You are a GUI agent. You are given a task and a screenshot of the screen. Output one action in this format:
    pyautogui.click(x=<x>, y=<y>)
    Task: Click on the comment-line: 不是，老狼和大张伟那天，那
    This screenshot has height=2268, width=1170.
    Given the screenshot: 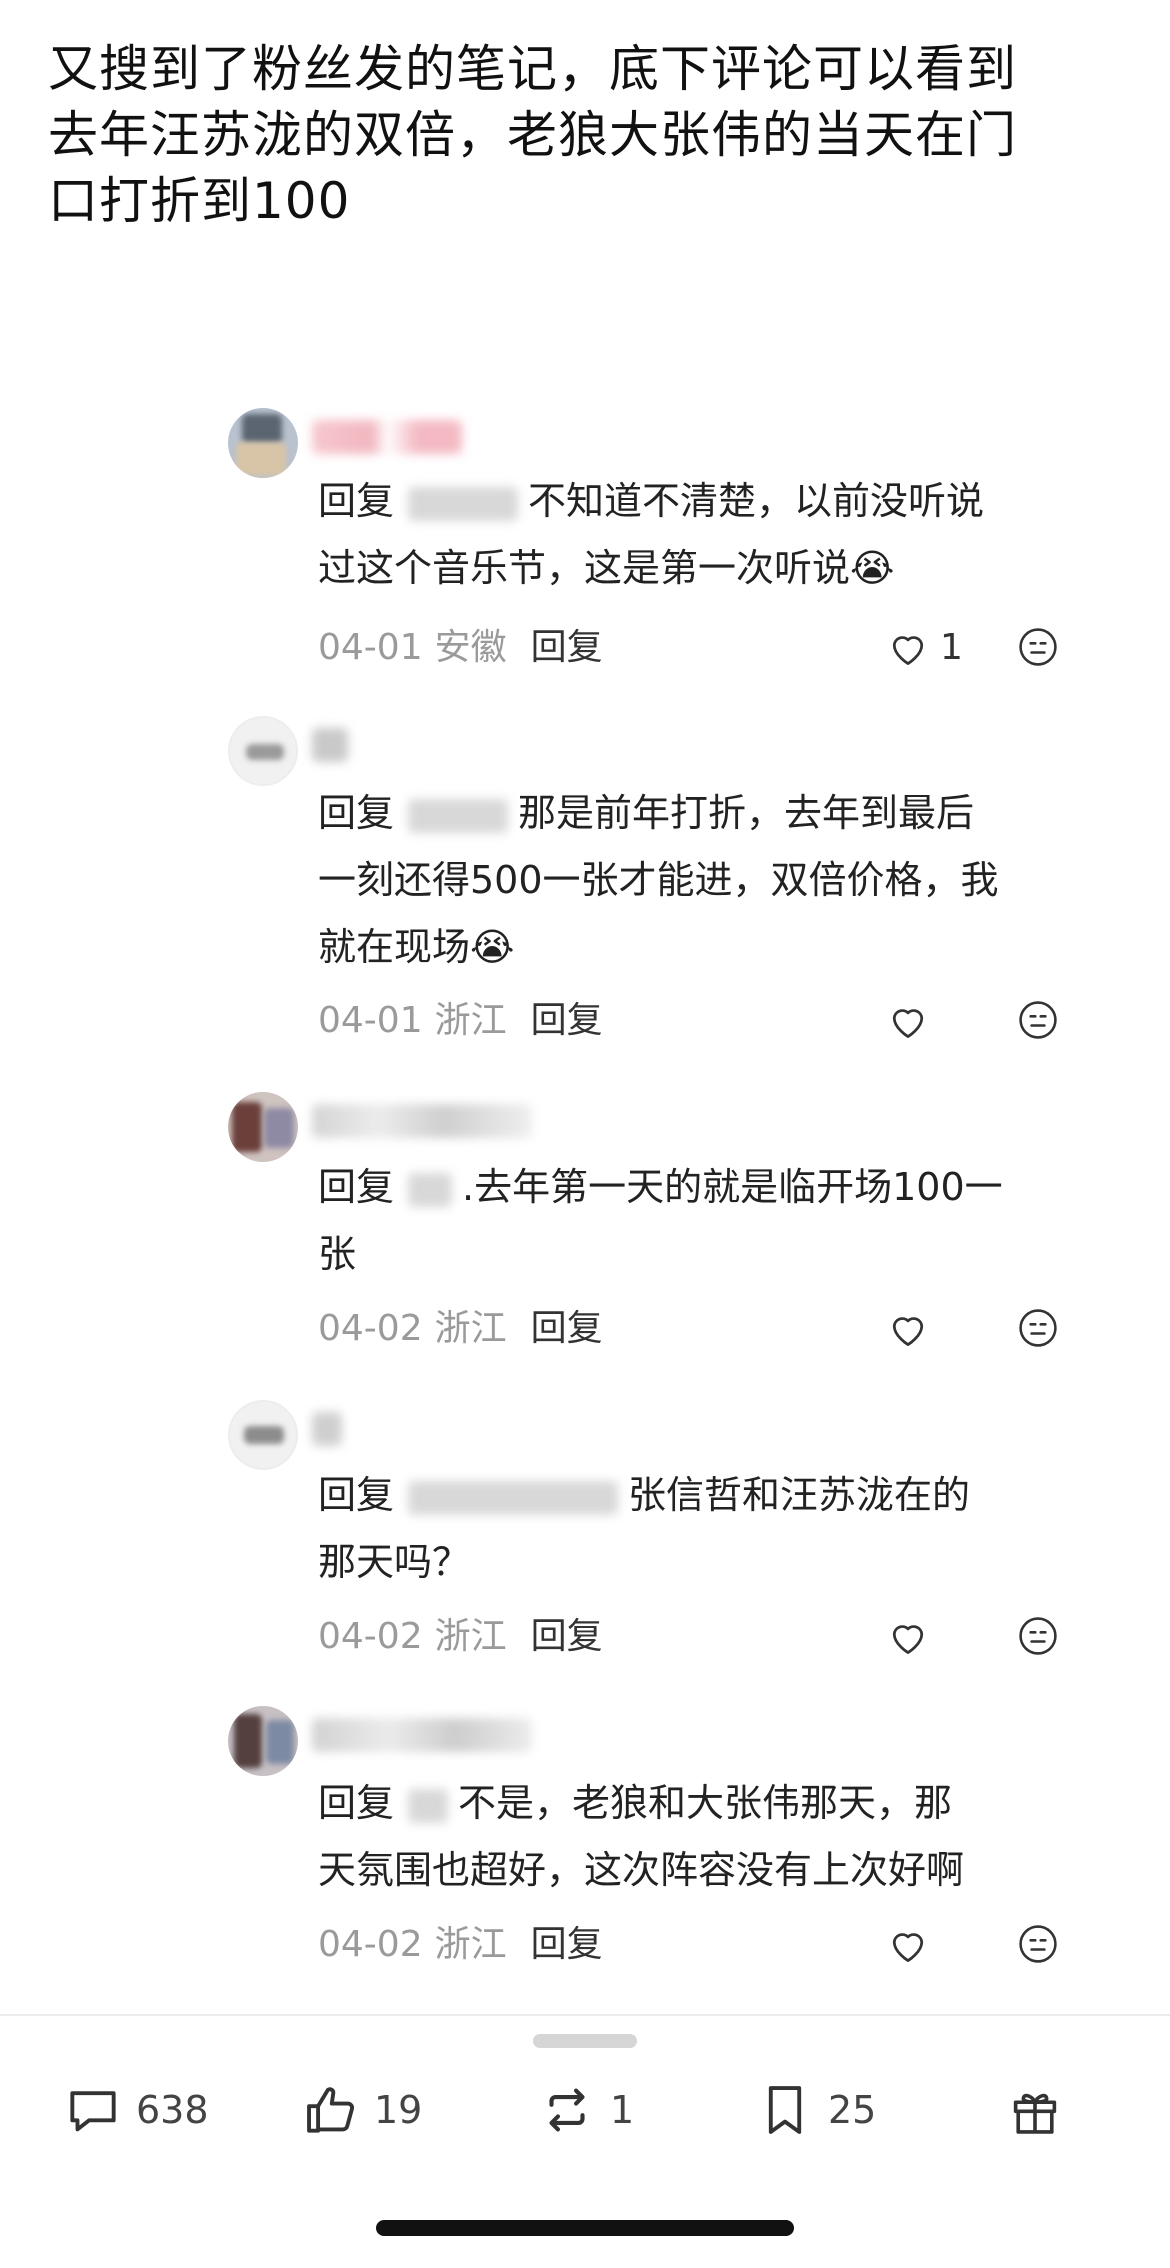 What is the action you would take?
    pyautogui.click(x=705, y=1803)
    